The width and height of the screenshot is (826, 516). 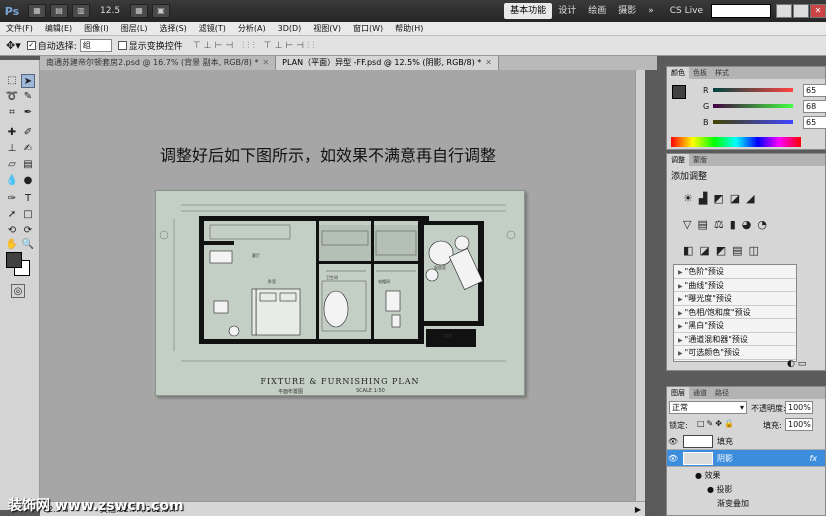 I want to click on blue-slider, so click(x=753, y=122).